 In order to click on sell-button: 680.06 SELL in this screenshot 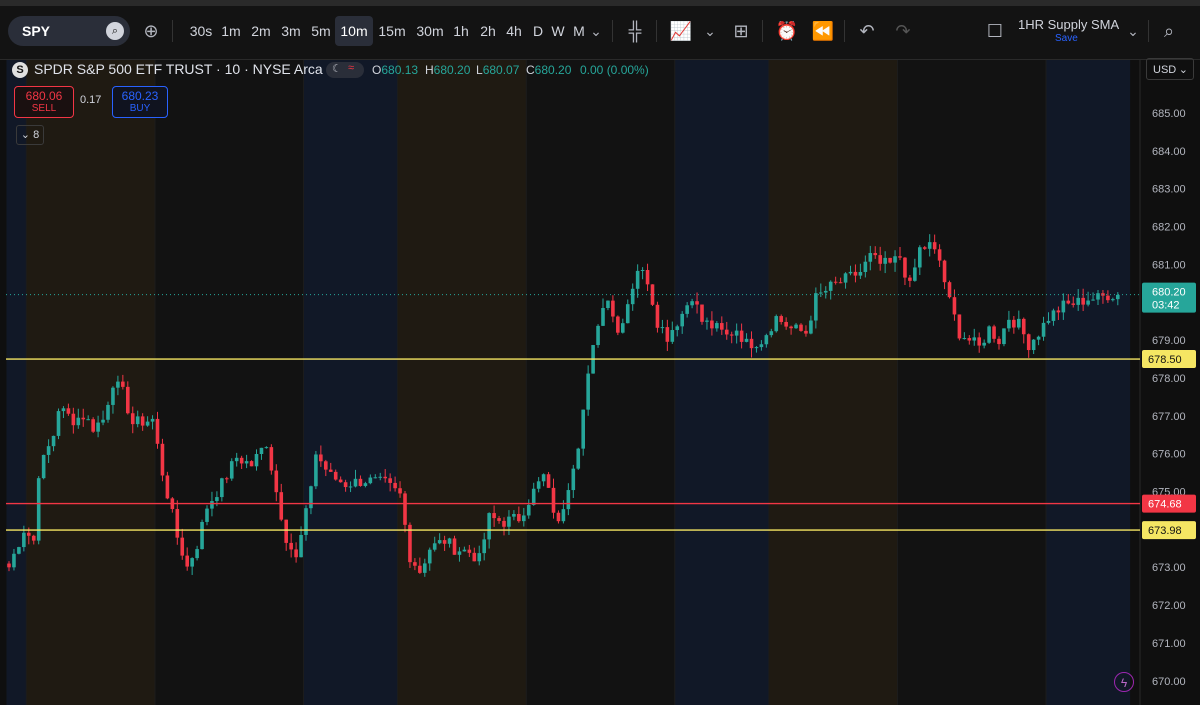, I will do `click(44, 102)`.